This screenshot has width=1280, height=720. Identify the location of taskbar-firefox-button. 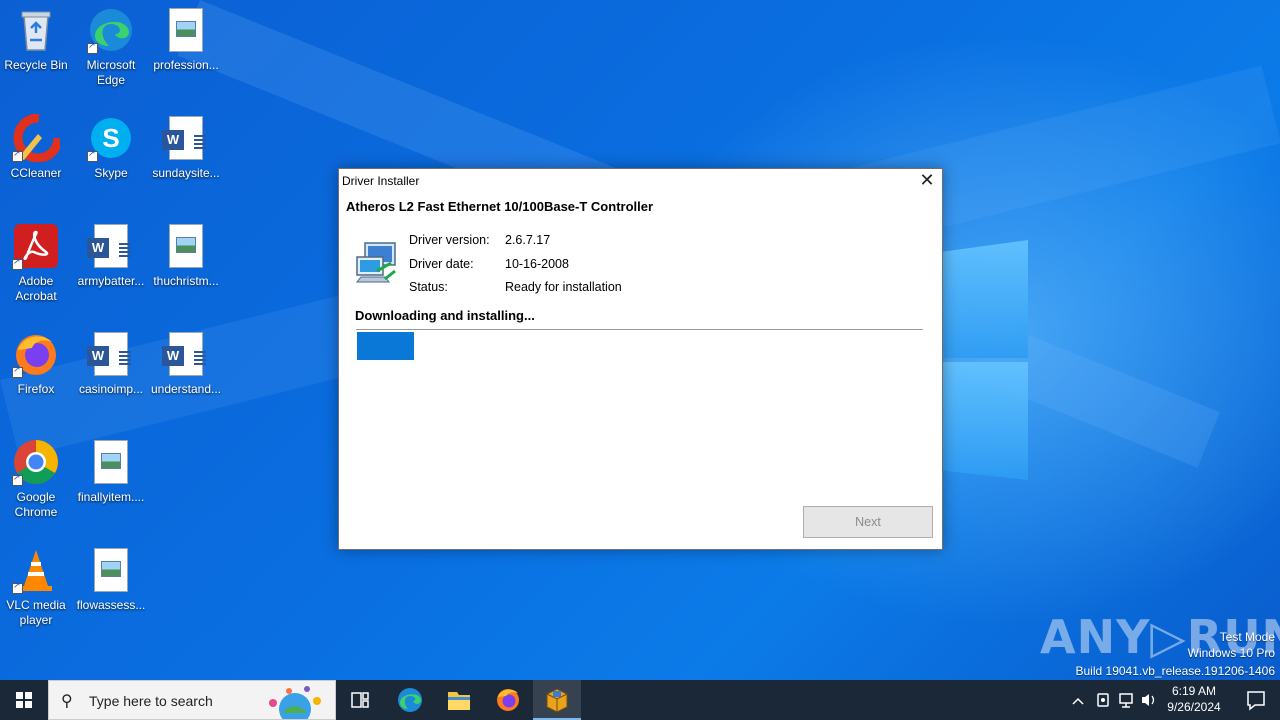
(508, 700).